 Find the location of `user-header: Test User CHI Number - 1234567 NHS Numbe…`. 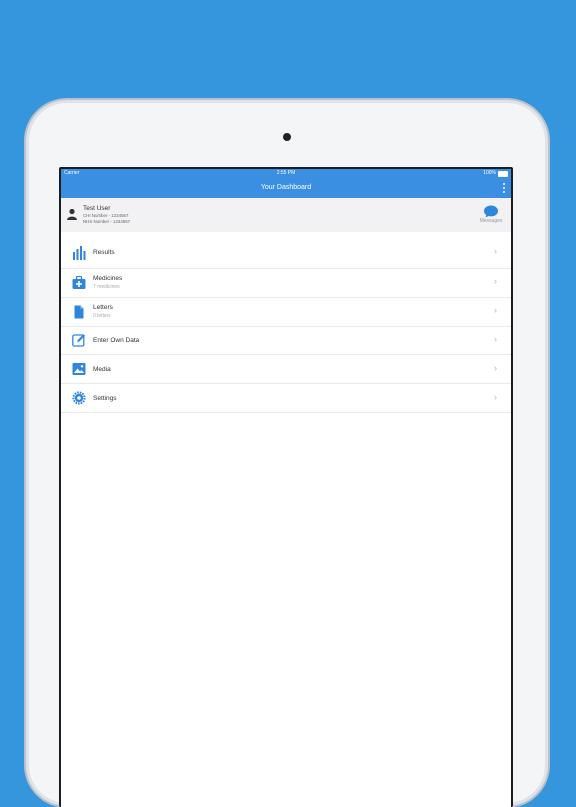

user-header: Test User CHI Number - 1234567 NHS Numbe… is located at coordinates (286, 215).